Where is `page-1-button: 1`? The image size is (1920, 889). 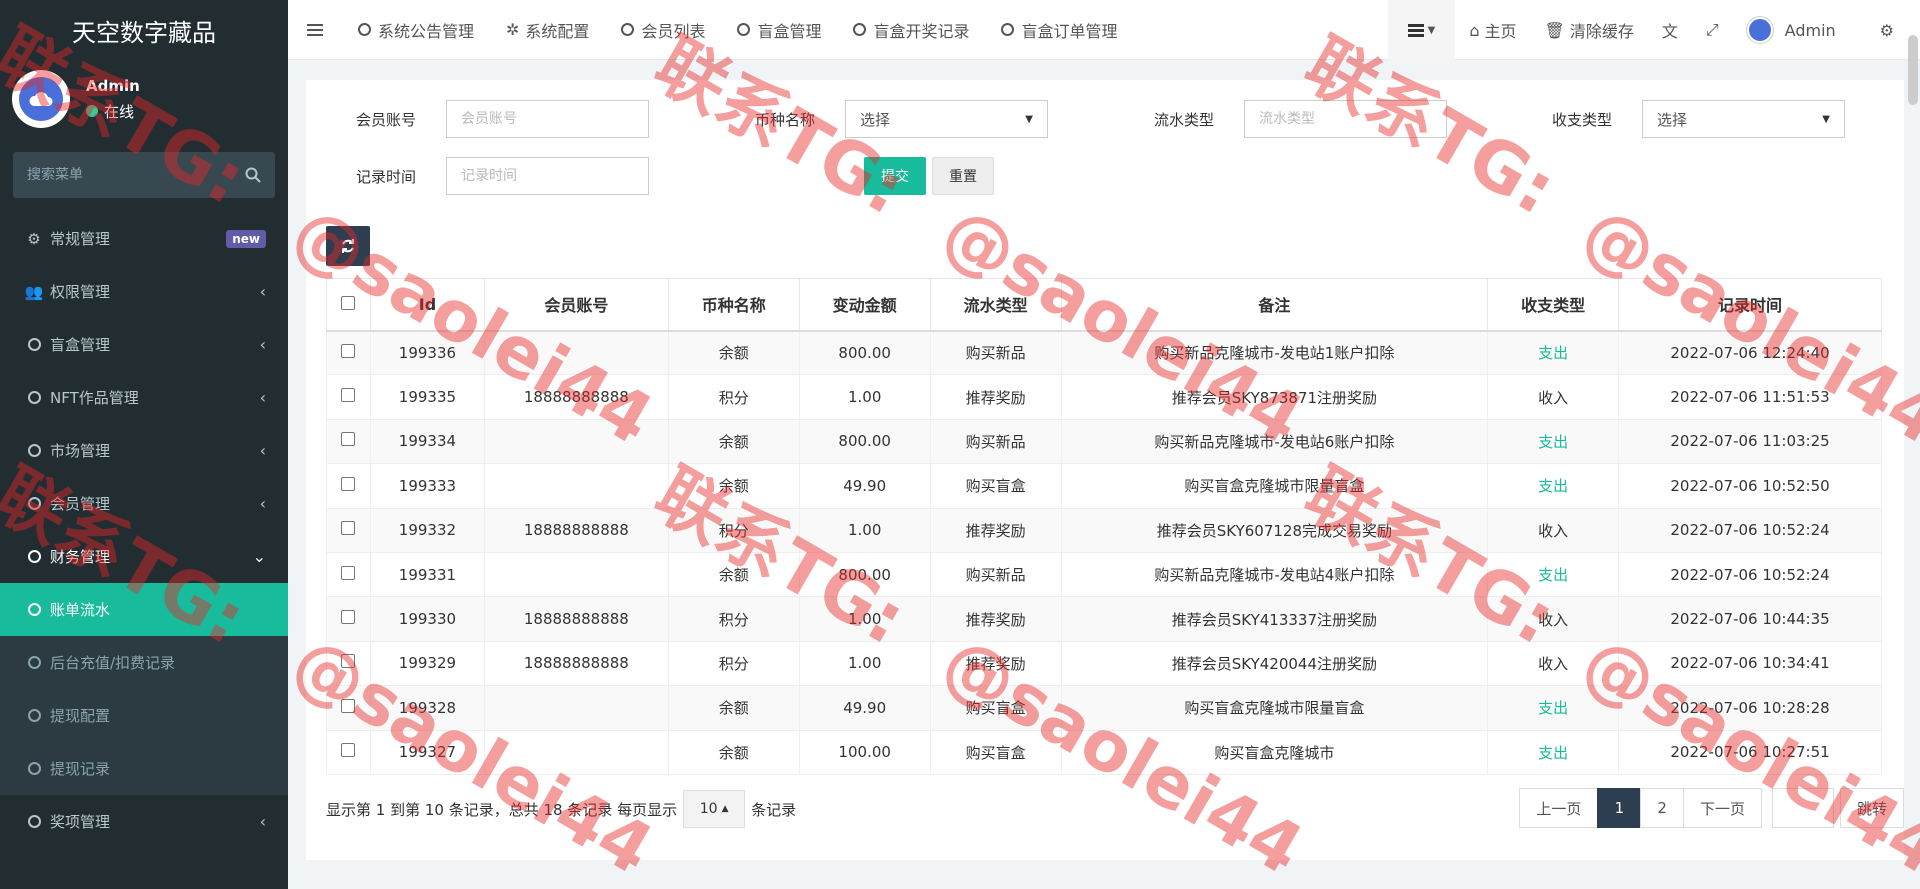 page-1-button: 1 is located at coordinates (1619, 808).